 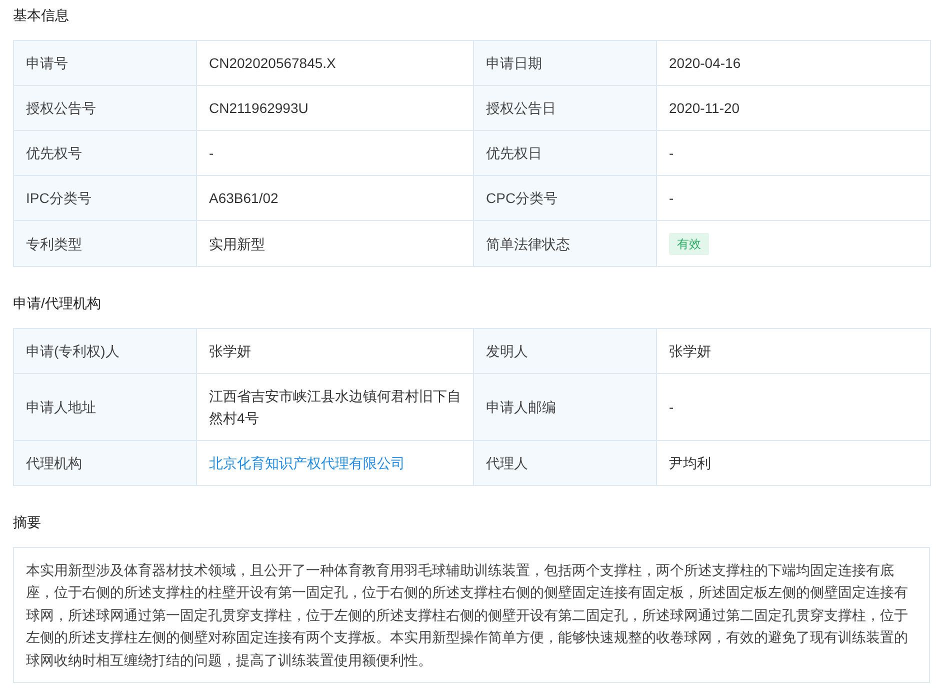 What do you see at coordinates (565, 63) in the screenshot?
I see `field-label: 申请日期` at bounding box center [565, 63].